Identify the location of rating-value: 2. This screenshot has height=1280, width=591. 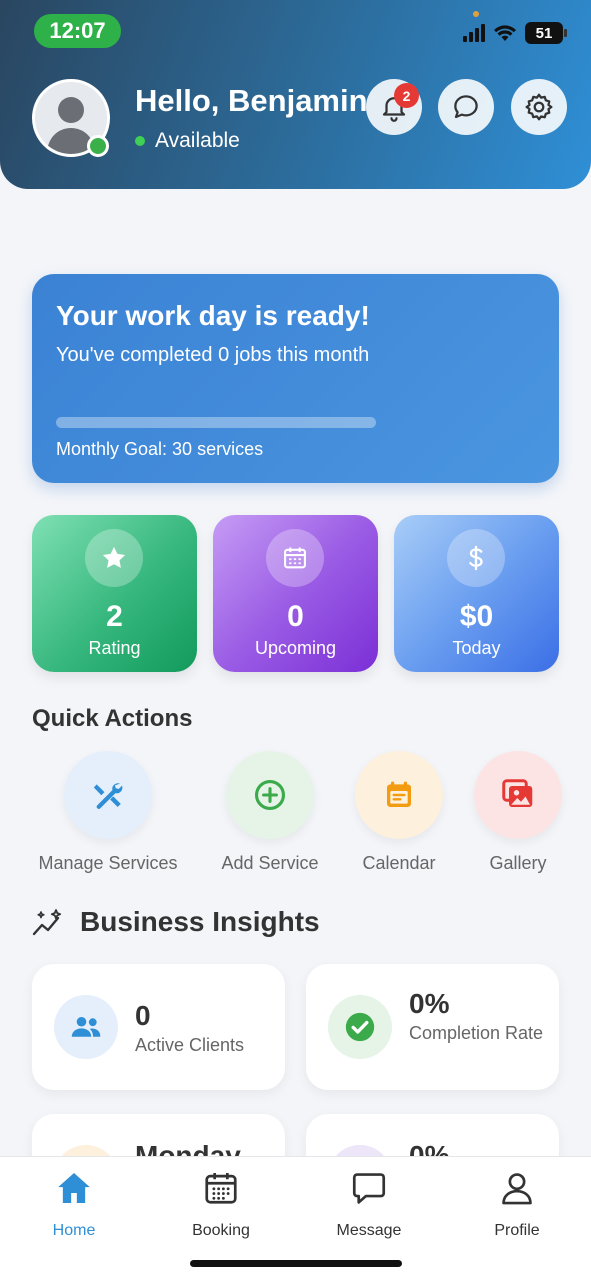
(114, 616).